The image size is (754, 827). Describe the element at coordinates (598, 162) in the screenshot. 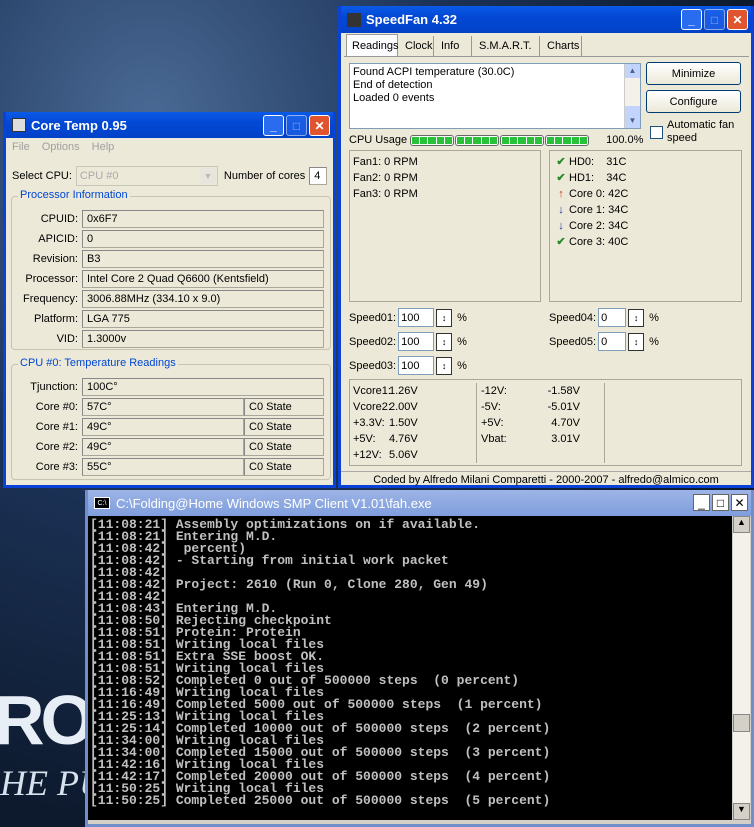

I see `temperature-text: HD0: 31C` at that location.